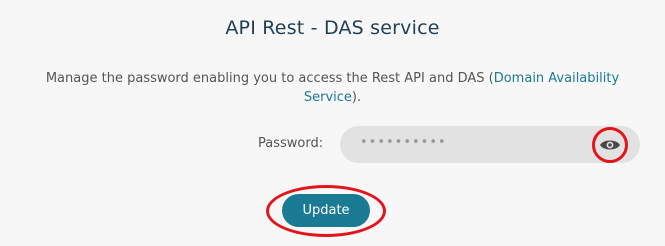 The width and height of the screenshot is (665, 246). I want to click on password-field: ••••••••••, so click(490, 144).